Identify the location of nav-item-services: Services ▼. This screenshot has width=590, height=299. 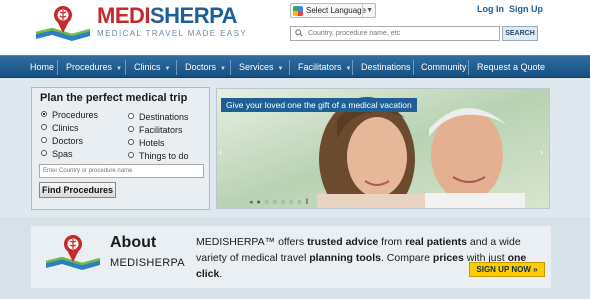
(261, 67).